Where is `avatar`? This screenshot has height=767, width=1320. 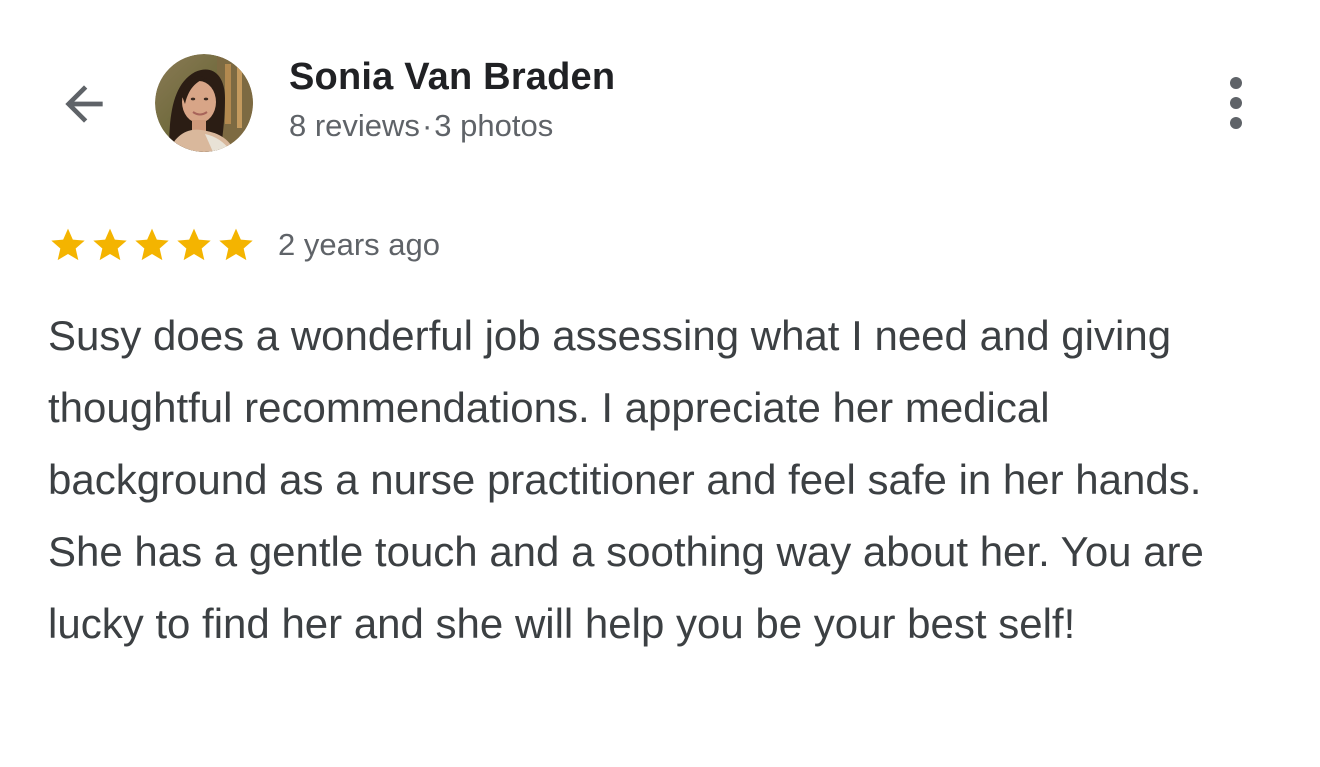
avatar is located at coordinates (204, 103).